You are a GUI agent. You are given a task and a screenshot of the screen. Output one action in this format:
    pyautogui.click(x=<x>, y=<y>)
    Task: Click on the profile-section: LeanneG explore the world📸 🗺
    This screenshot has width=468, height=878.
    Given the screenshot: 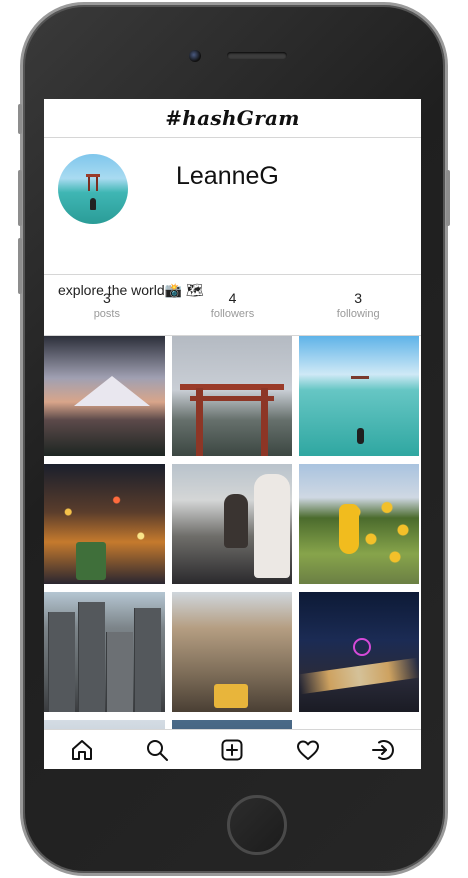 What is the action you would take?
    pyautogui.click(x=232, y=218)
    